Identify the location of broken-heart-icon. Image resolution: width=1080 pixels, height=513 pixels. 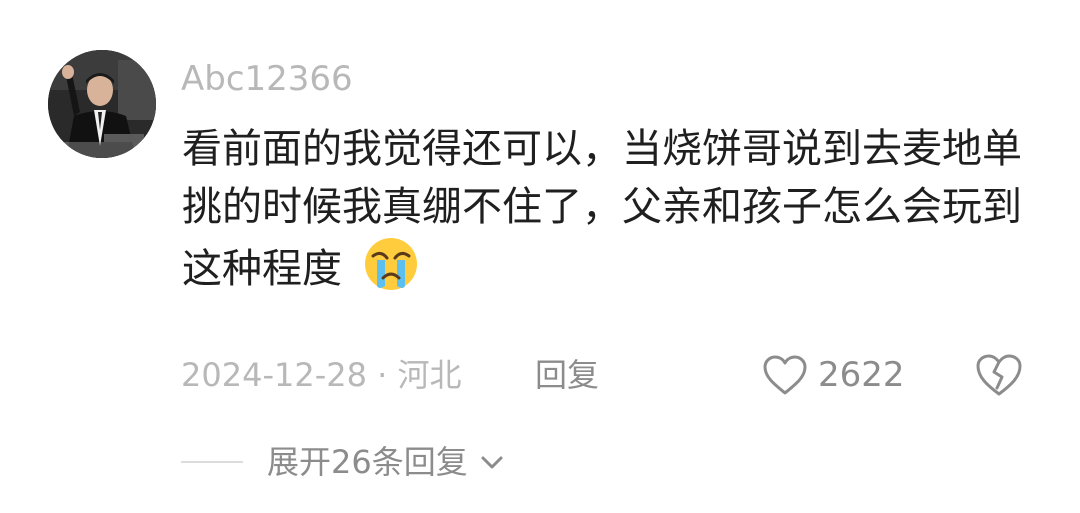
(999, 375).